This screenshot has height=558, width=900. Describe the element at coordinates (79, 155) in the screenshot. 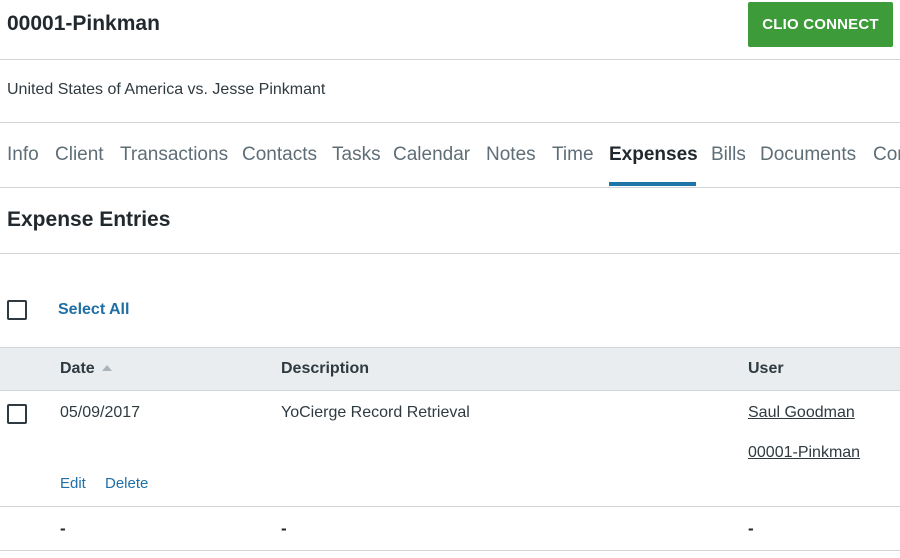

I see `tab-client: Client` at that location.